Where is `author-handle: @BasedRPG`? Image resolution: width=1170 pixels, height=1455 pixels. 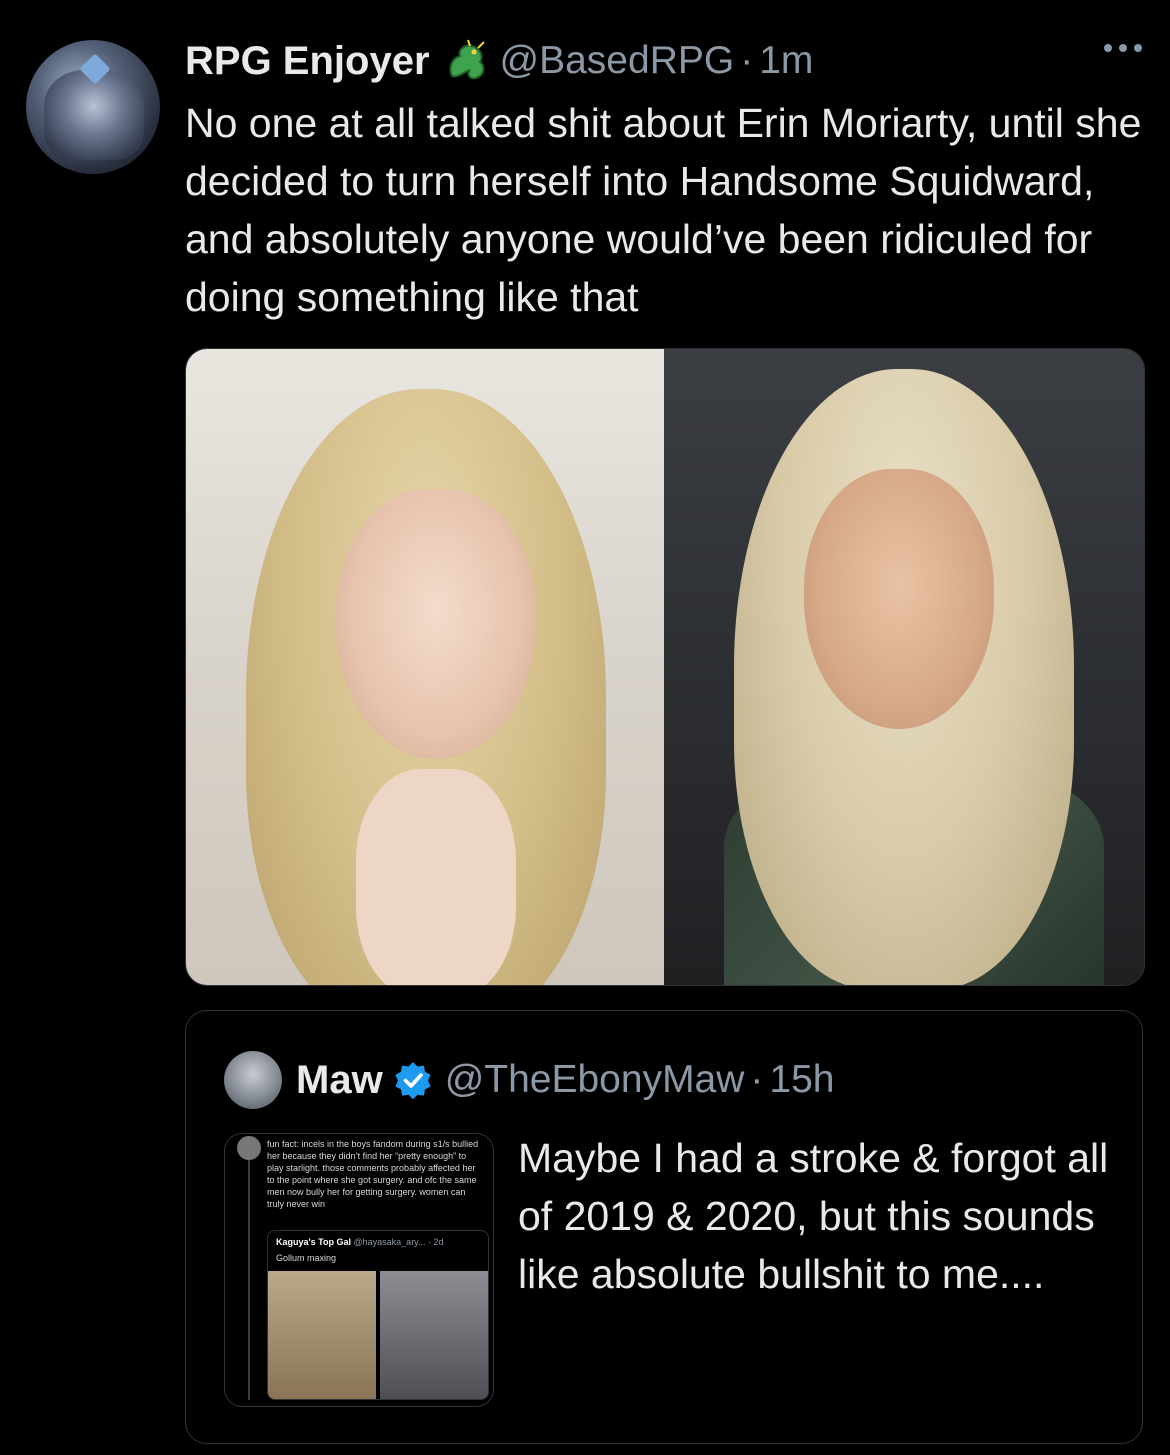 author-handle: @BasedRPG is located at coordinates (617, 61).